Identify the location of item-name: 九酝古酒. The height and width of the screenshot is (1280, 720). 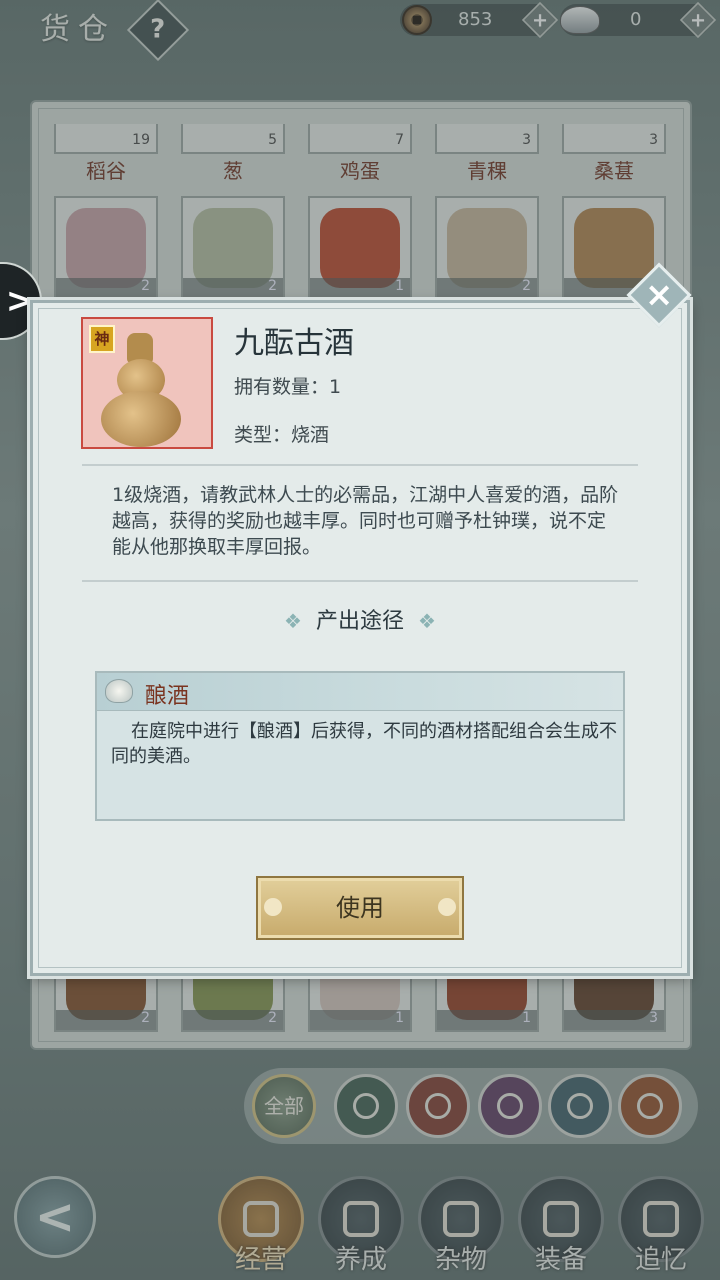
(294, 343).